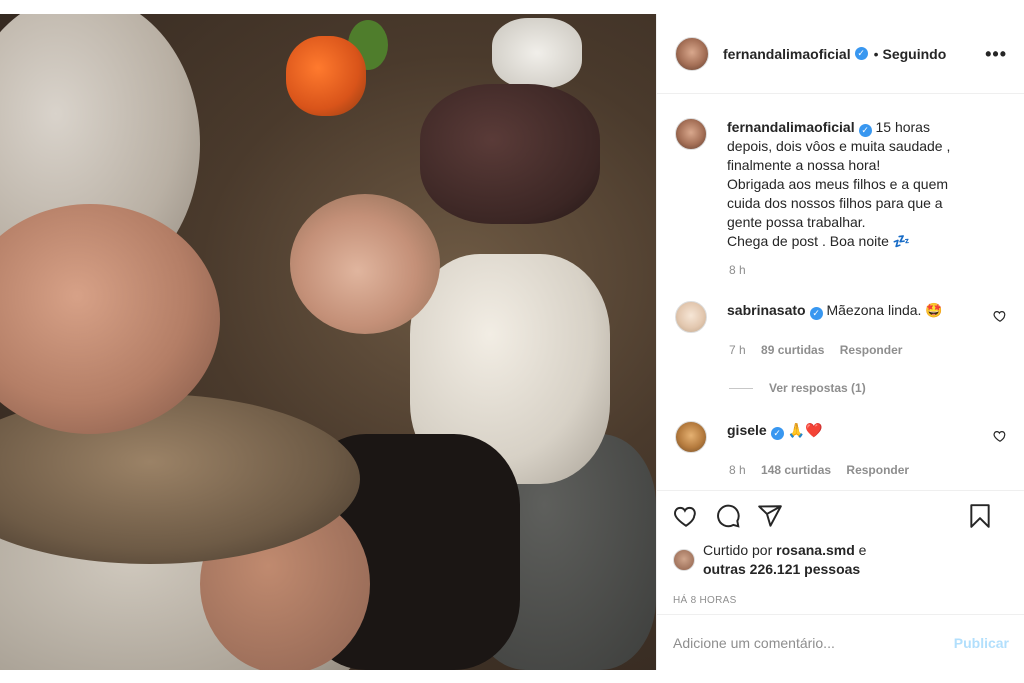 The height and width of the screenshot is (683, 1024). What do you see at coordinates (692, 53) in the screenshot?
I see `author-avatar` at bounding box center [692, 53].